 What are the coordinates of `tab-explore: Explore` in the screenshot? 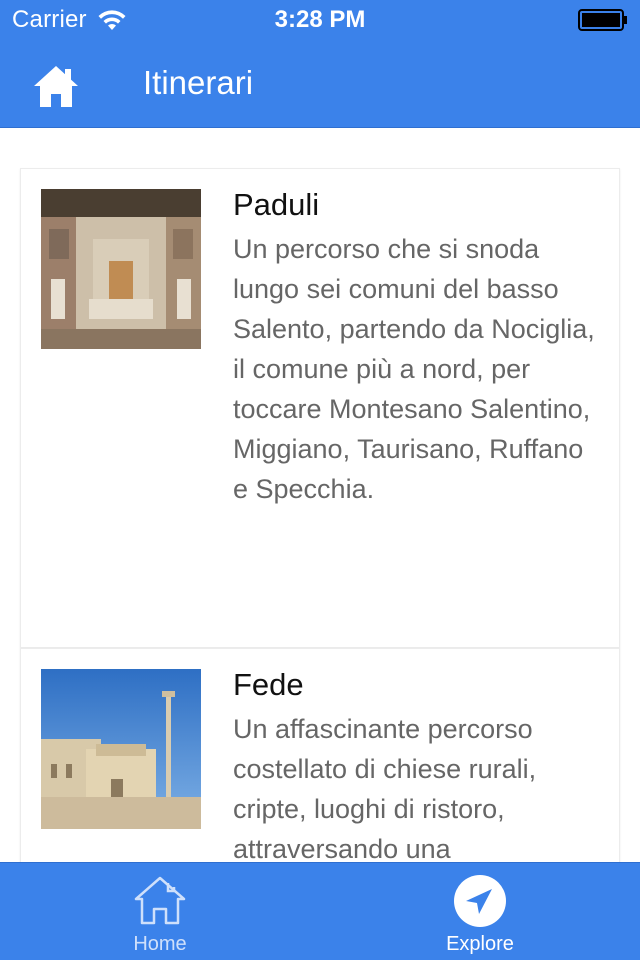 It's located at (480, 911).